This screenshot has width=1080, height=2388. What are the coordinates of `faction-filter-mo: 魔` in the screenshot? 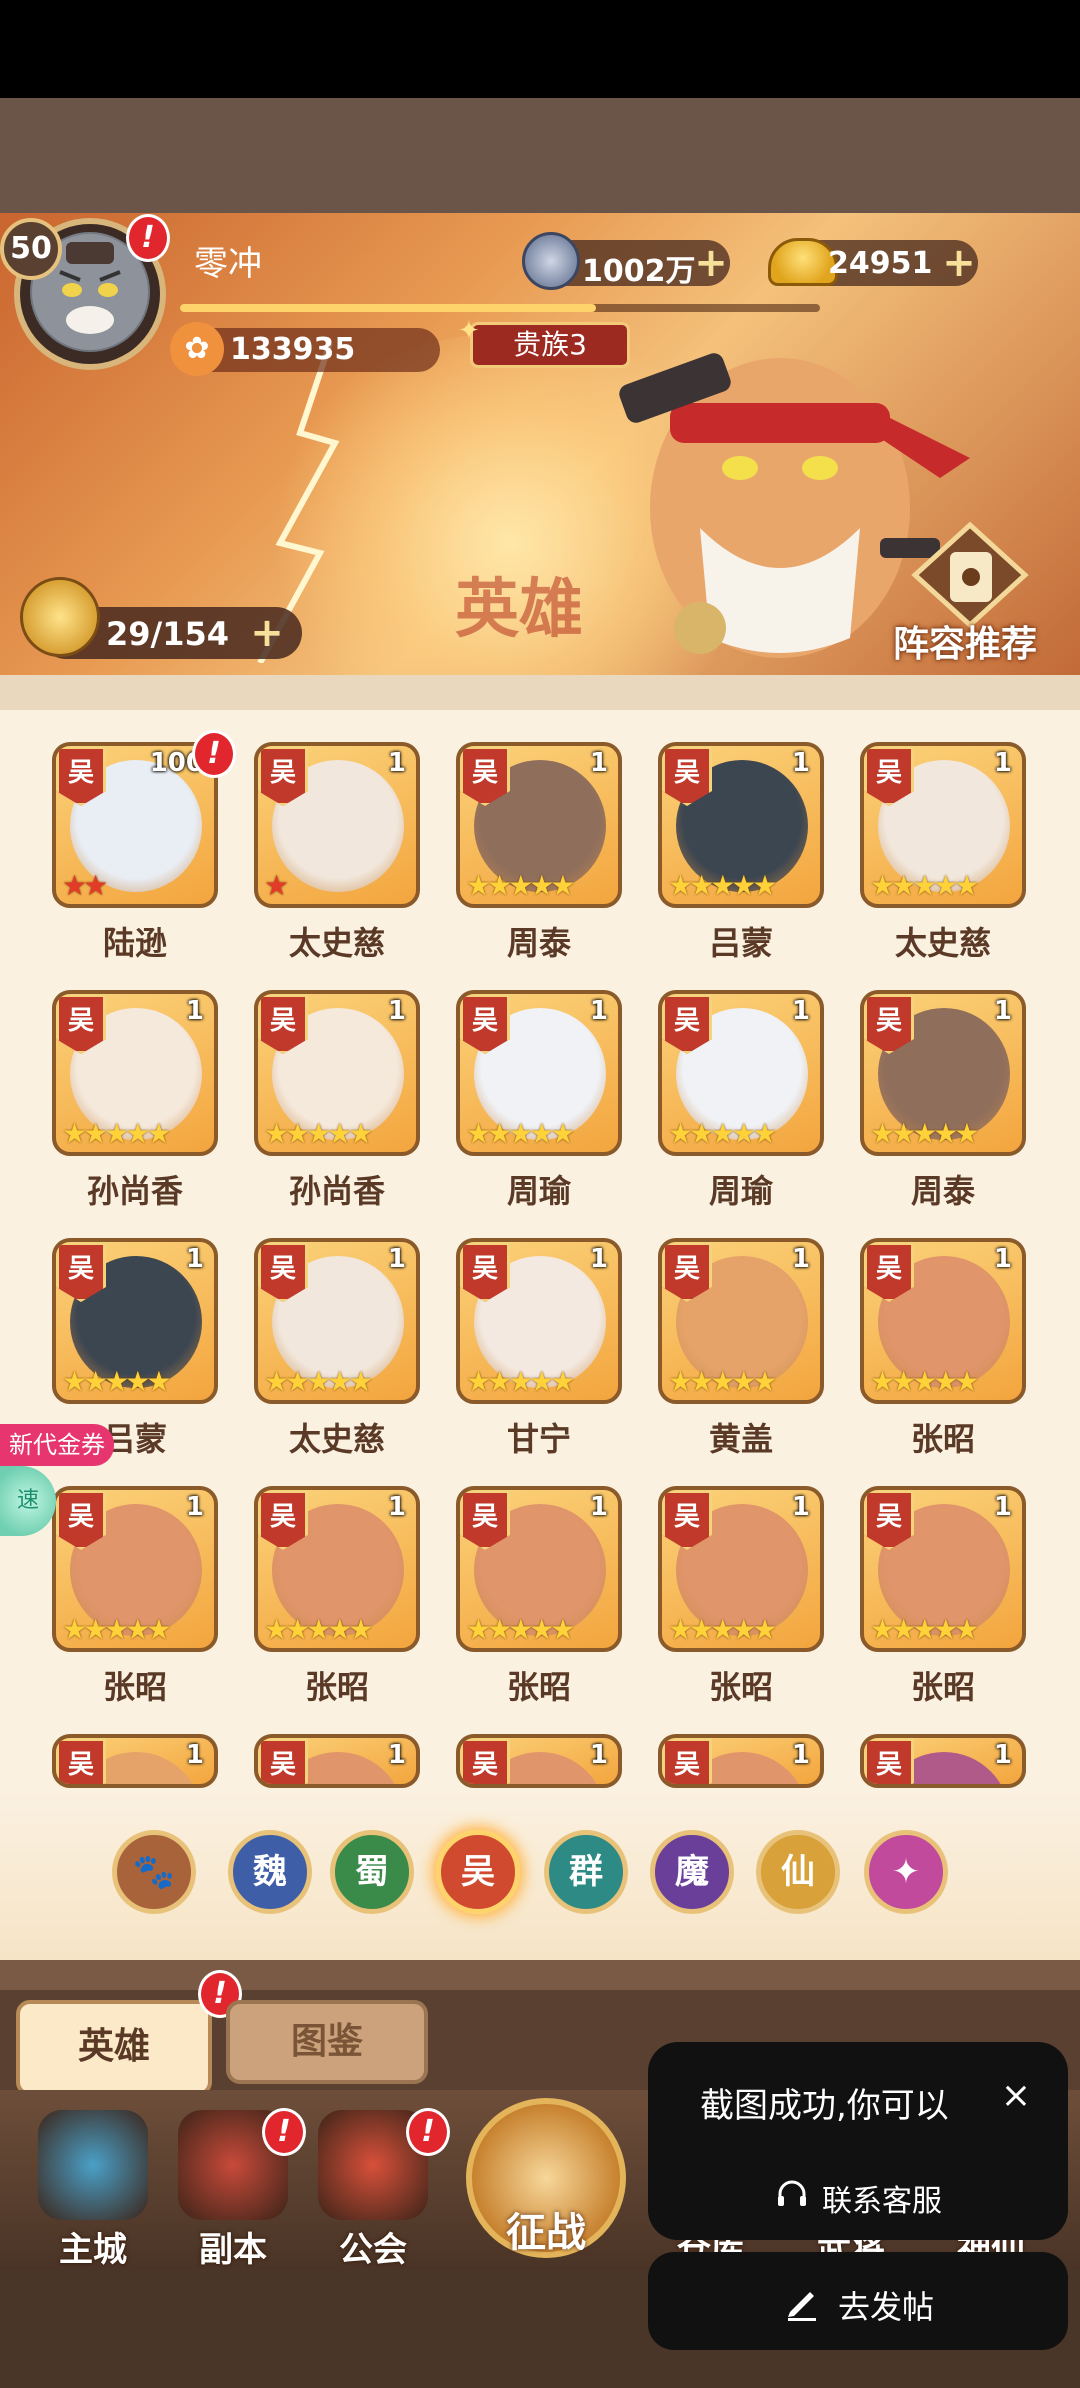 It's located at (692, 1872).